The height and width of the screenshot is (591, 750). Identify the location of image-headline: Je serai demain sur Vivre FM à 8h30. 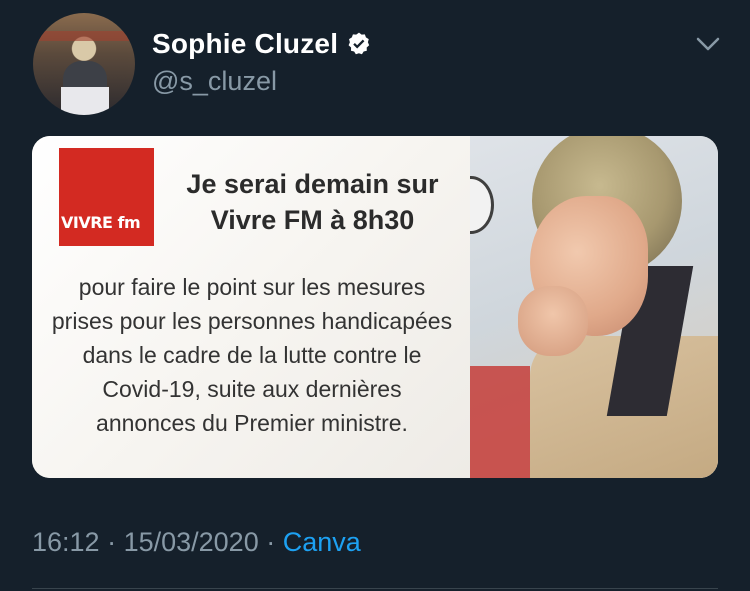
(312, 202).